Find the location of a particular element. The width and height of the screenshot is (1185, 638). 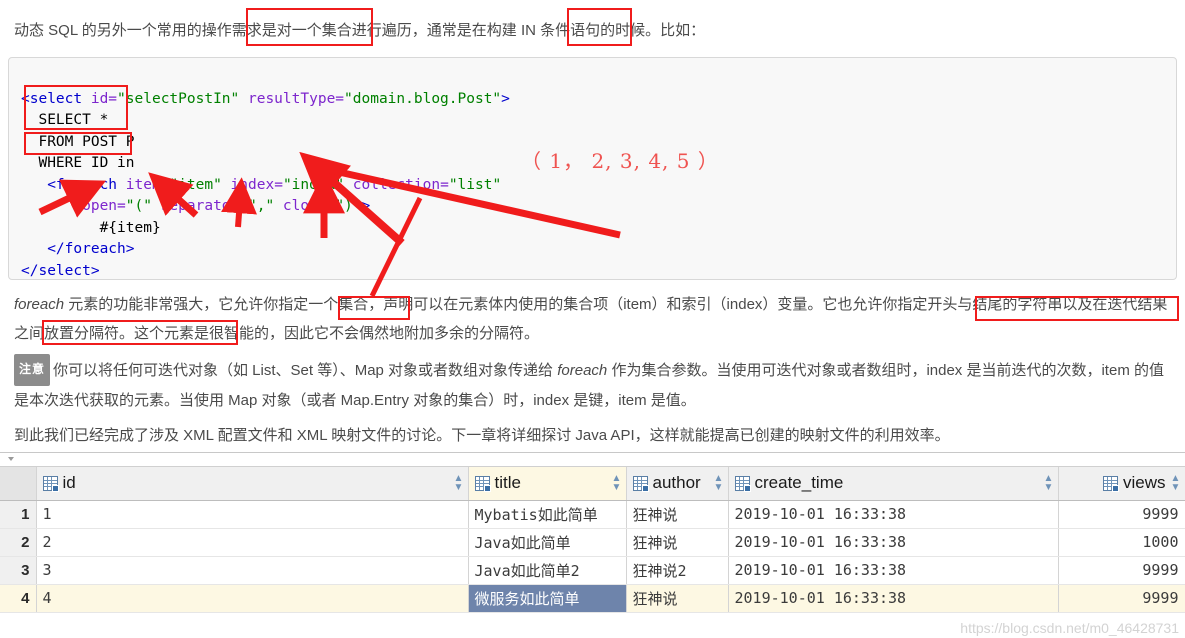

code-line-4: WHERE ID in is located at coordinates (78, 163).